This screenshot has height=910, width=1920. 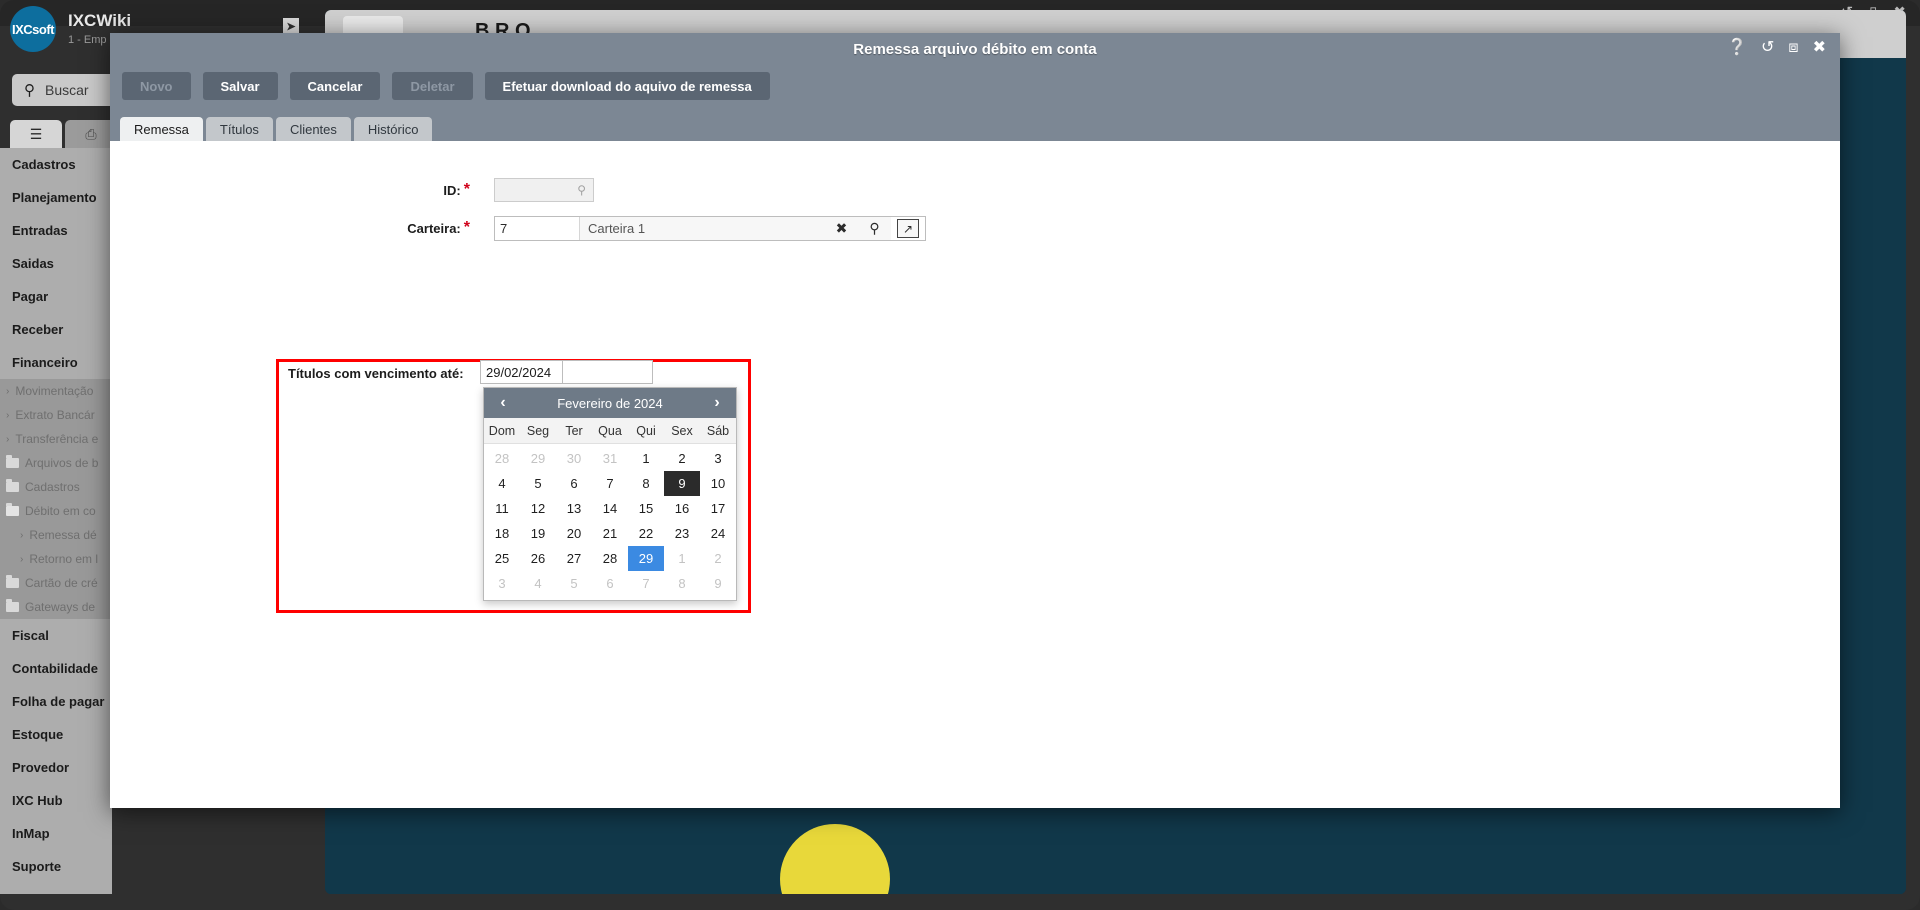 What do you see at coordinates (646, 533) in the screenshot?
I see `day-cell: 22` at bounding box center [646, 533].